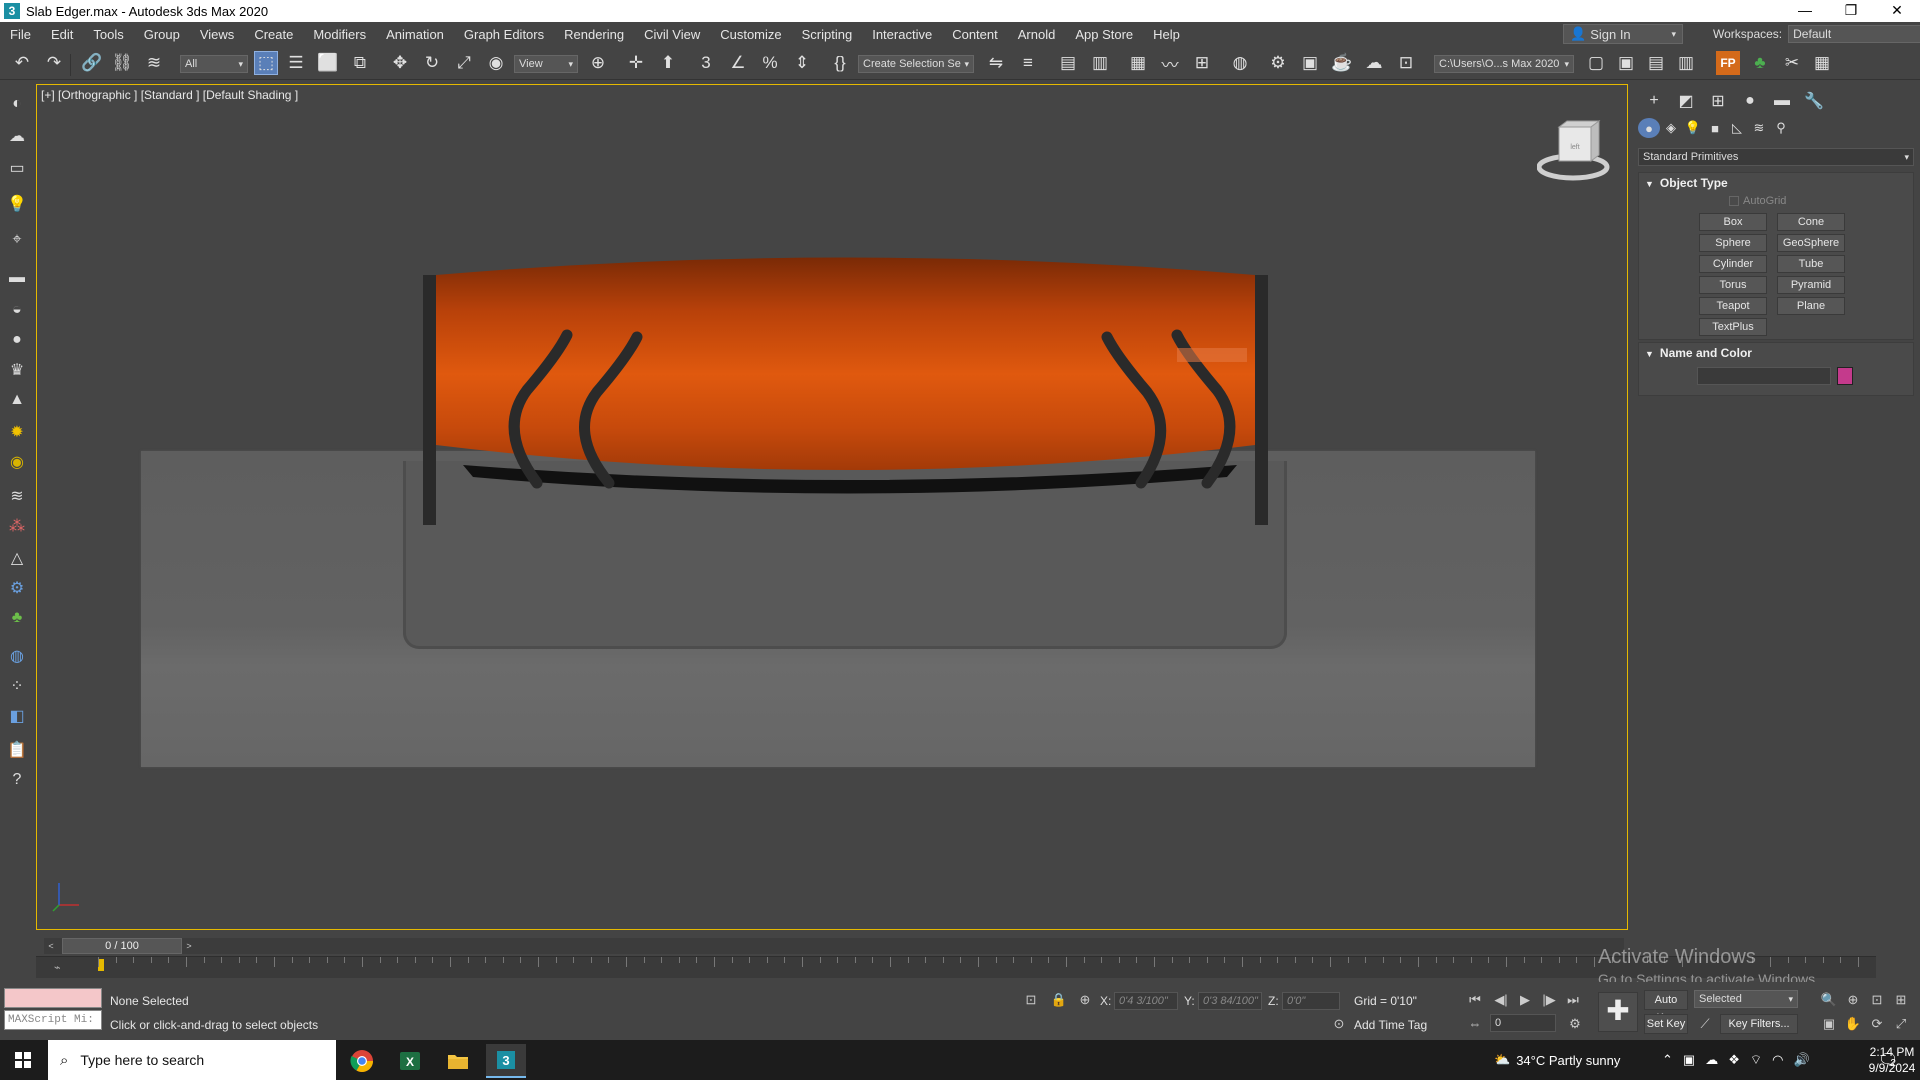 The height and width of the screenshot is (1080, 1920). What do you see at coordinates (17, 780) in the screenshot?
I see `help-icon: ?` at bounding box center [17, 780].